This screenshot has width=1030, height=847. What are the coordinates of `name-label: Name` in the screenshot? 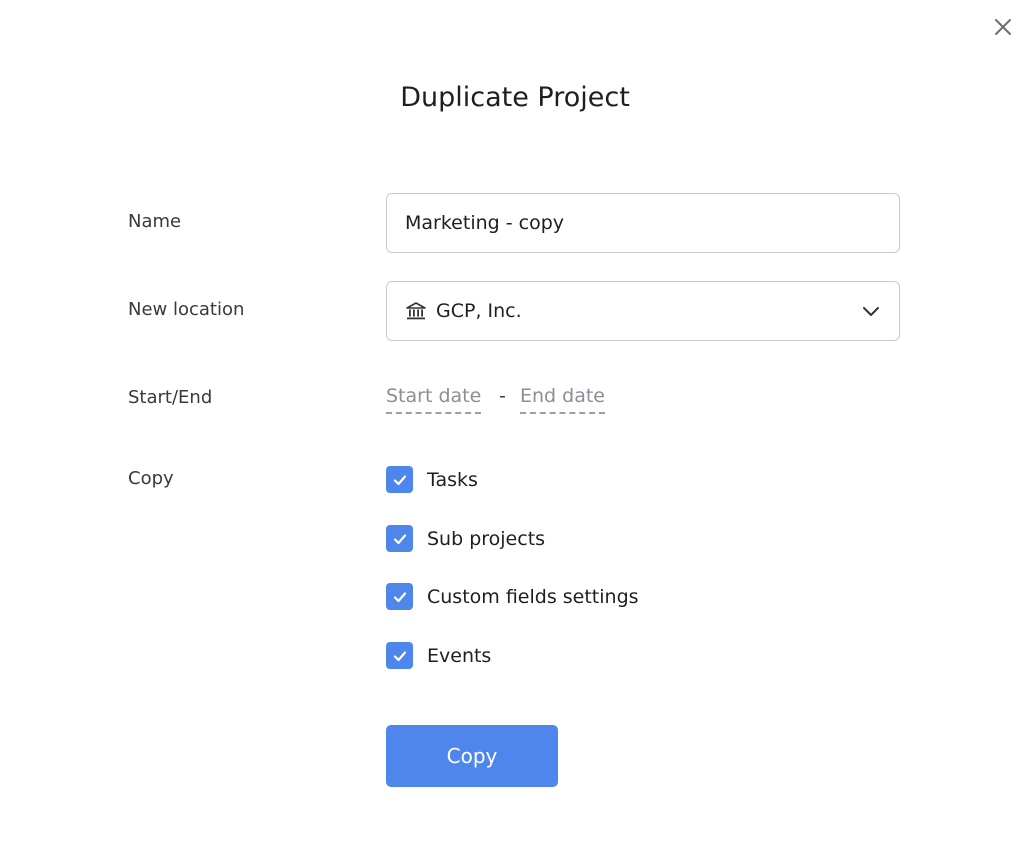 It's located at (155, 221).